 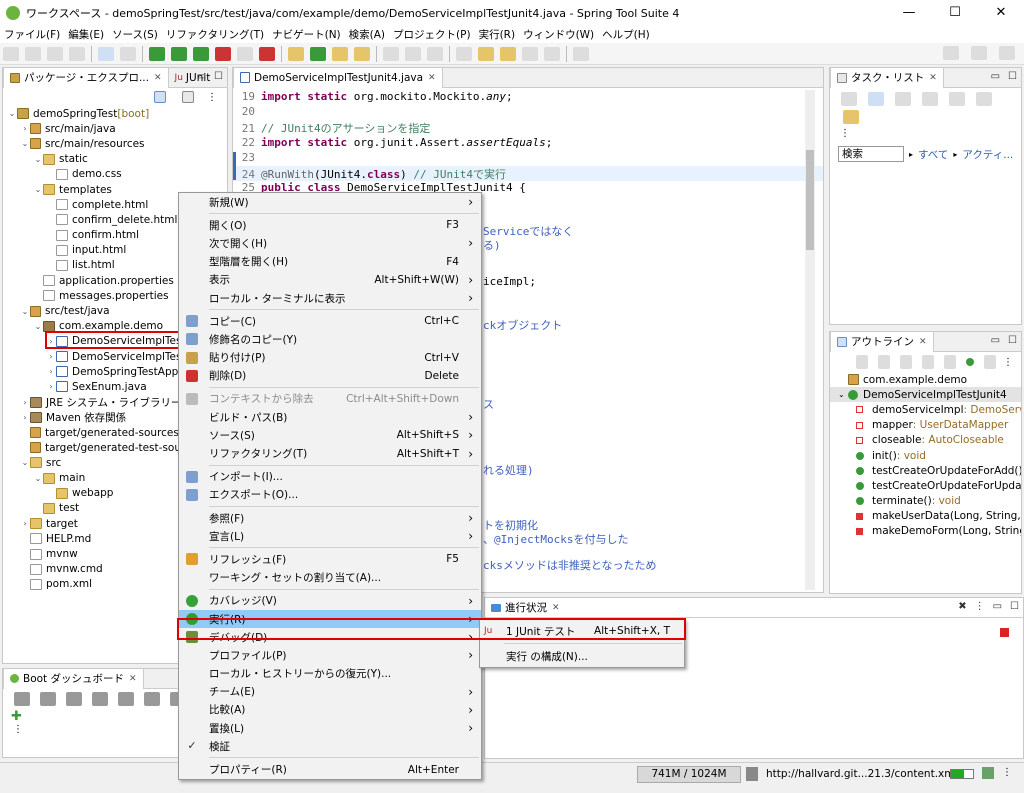 What do you see at coordinates (367, 34) in the screenshot?
I see `menu-5: 検索(A)` at bounding box center [367, 34].